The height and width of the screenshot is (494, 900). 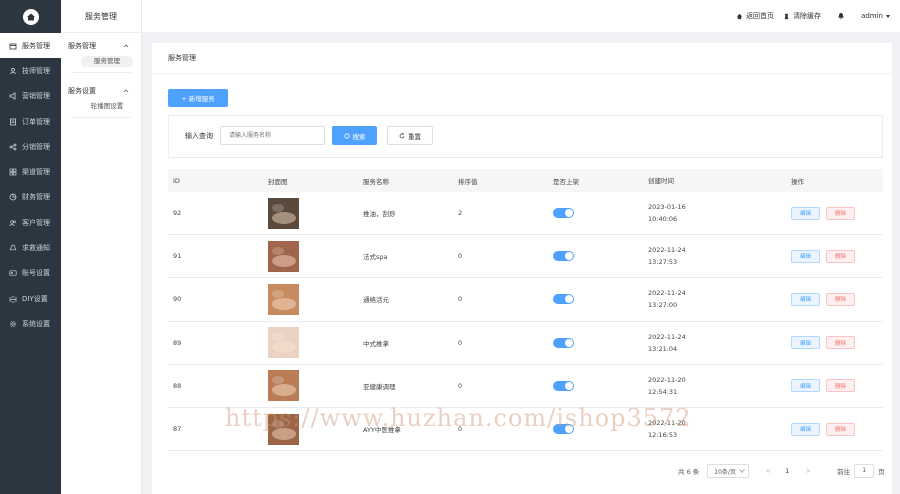 What do you see at coordinates (177, 385) in the screenshot?
I see `row-id: 88` at bounding box center [177, 385].